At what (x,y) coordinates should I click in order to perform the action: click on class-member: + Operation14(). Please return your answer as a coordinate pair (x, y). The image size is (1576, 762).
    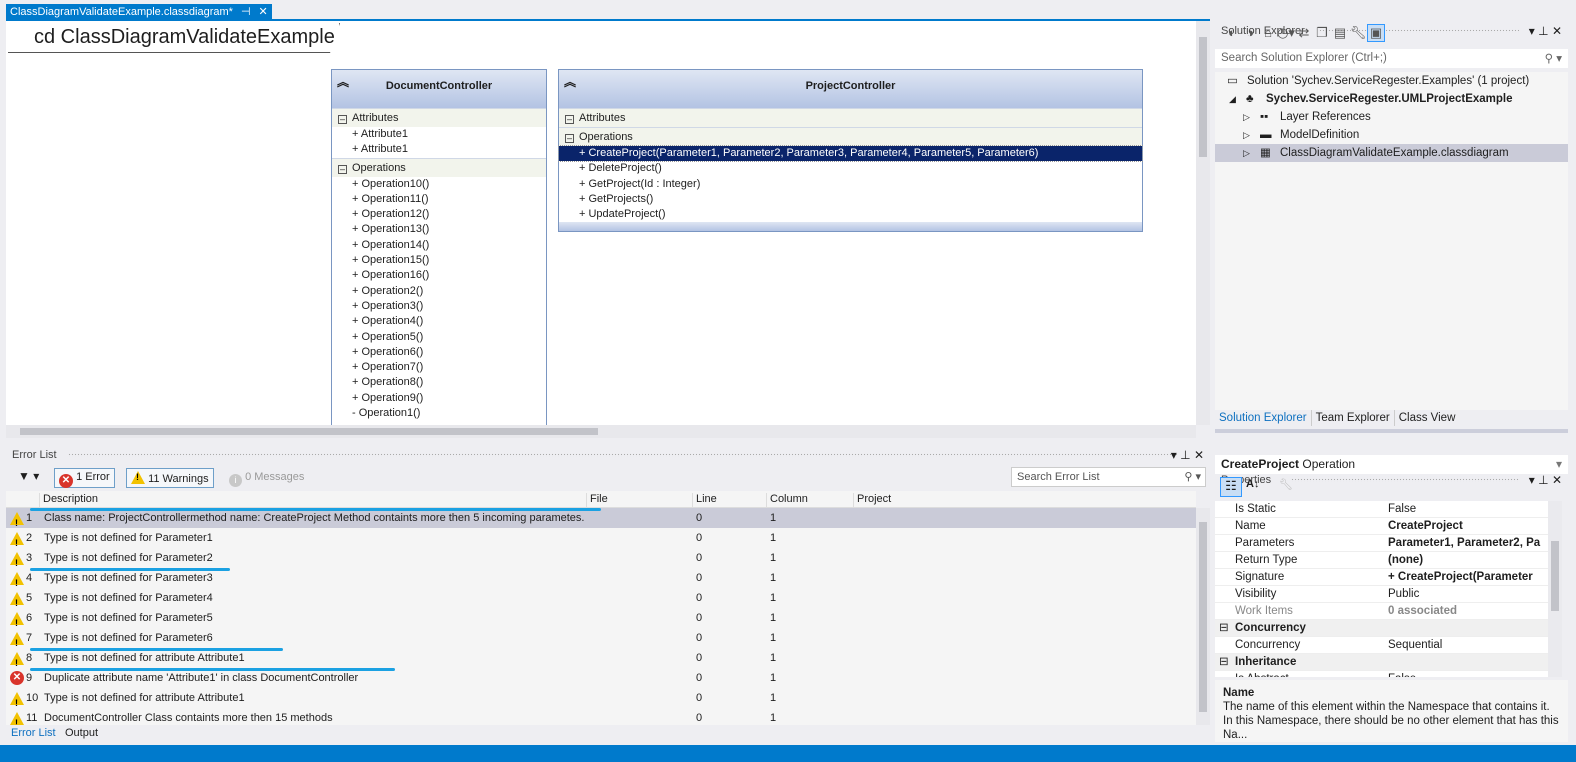
    Looking at the image, I should click on (439, 245).